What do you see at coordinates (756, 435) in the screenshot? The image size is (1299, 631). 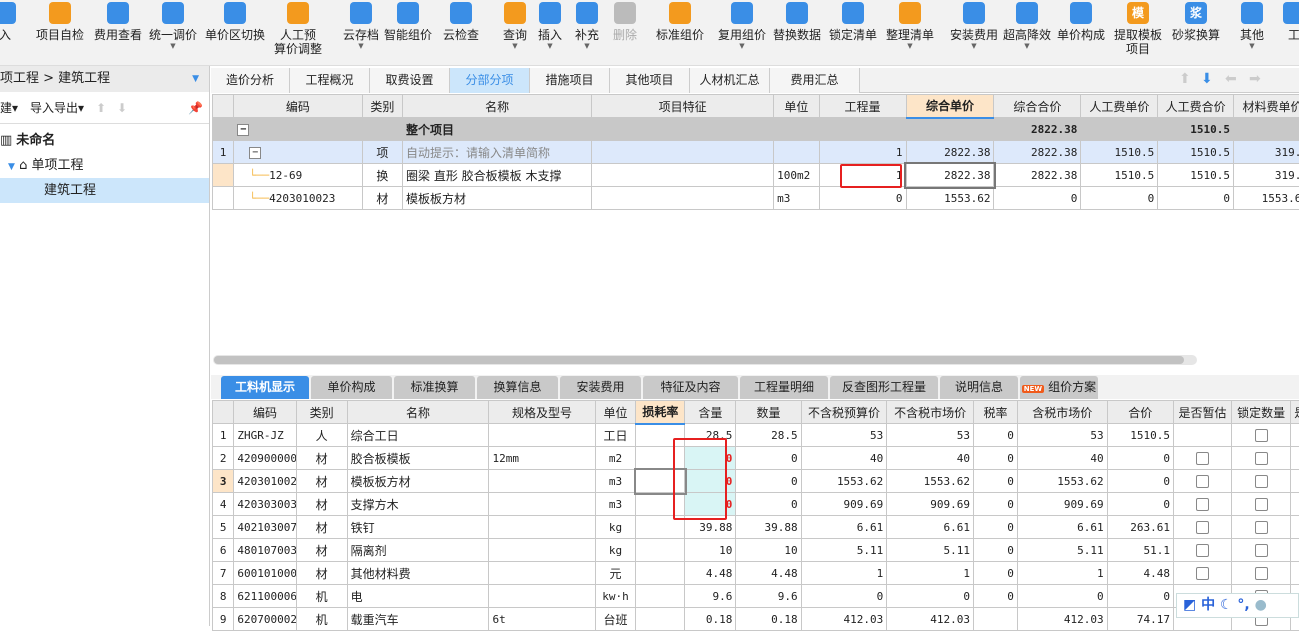 I see `table-row: 1ZHGR-JZ人综合工日工日28.528.553530531510.5✓` at bounding box center [756, 435].